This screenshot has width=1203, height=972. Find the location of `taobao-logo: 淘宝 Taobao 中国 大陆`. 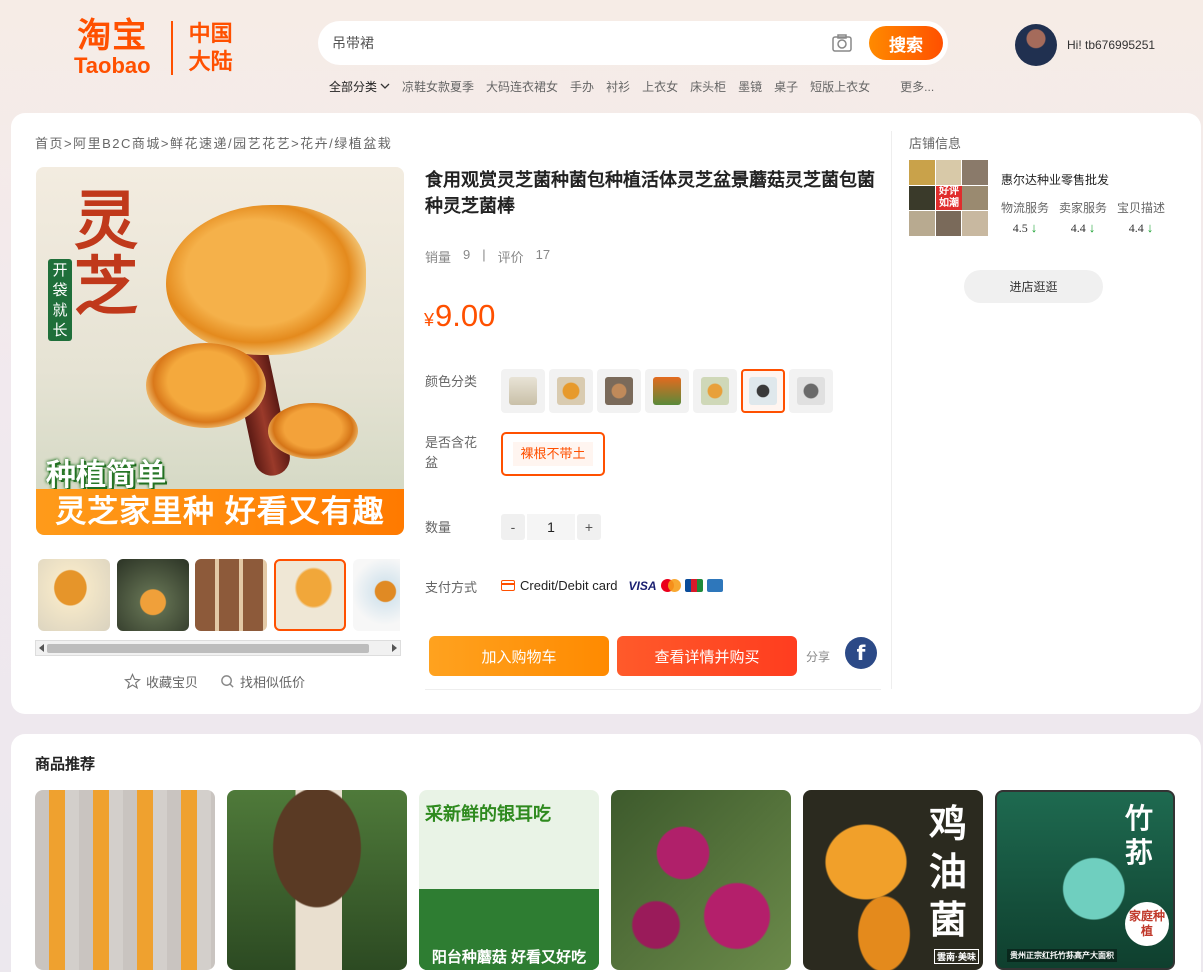

taobao-logo: 淘宝 Taobao 中国 大陆 is located at coordinates (164, 48).